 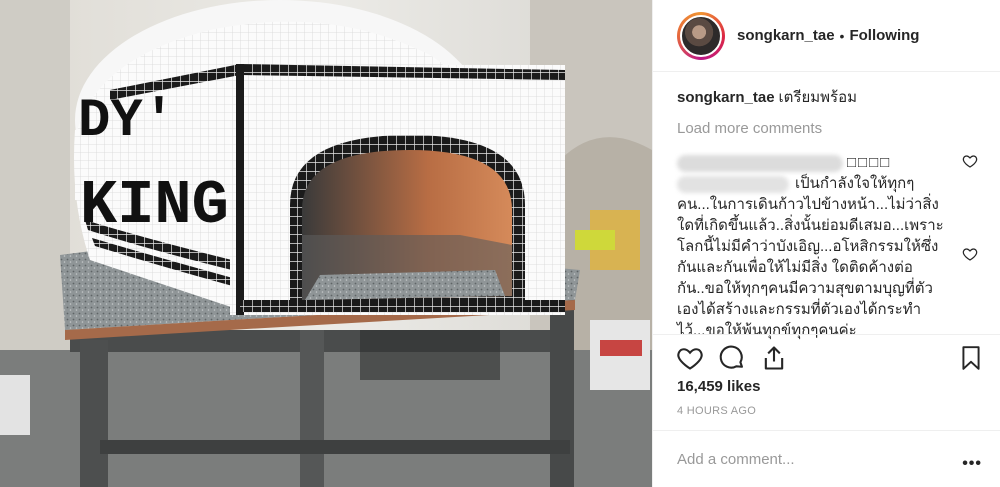 What do you see at coordinates (795, 267) in the screenshot?
I see `comment-line: กันและกันเพื่อให้ไม่มีสิ่ง ใดติดค้างต่อ` at bounding box center [795, 267].